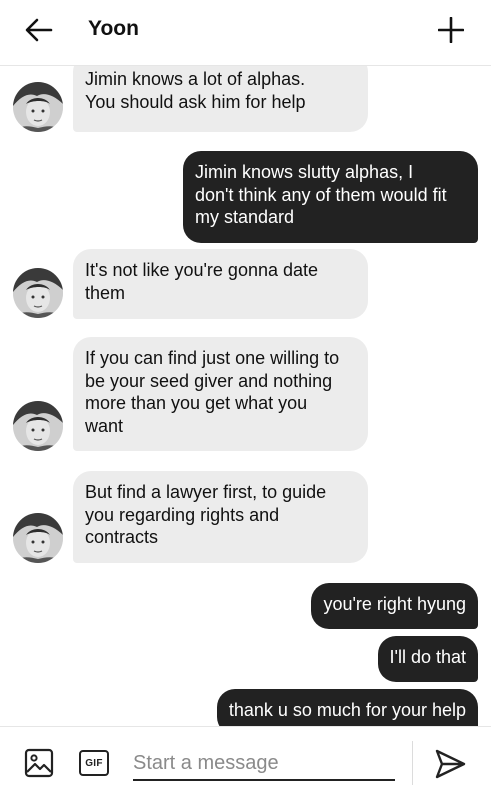  What do you see at coordinates (394, 606) in the screenshot?
I see `message-bubble-outgoing: you're right hyung` at bounding box center [394, 606].